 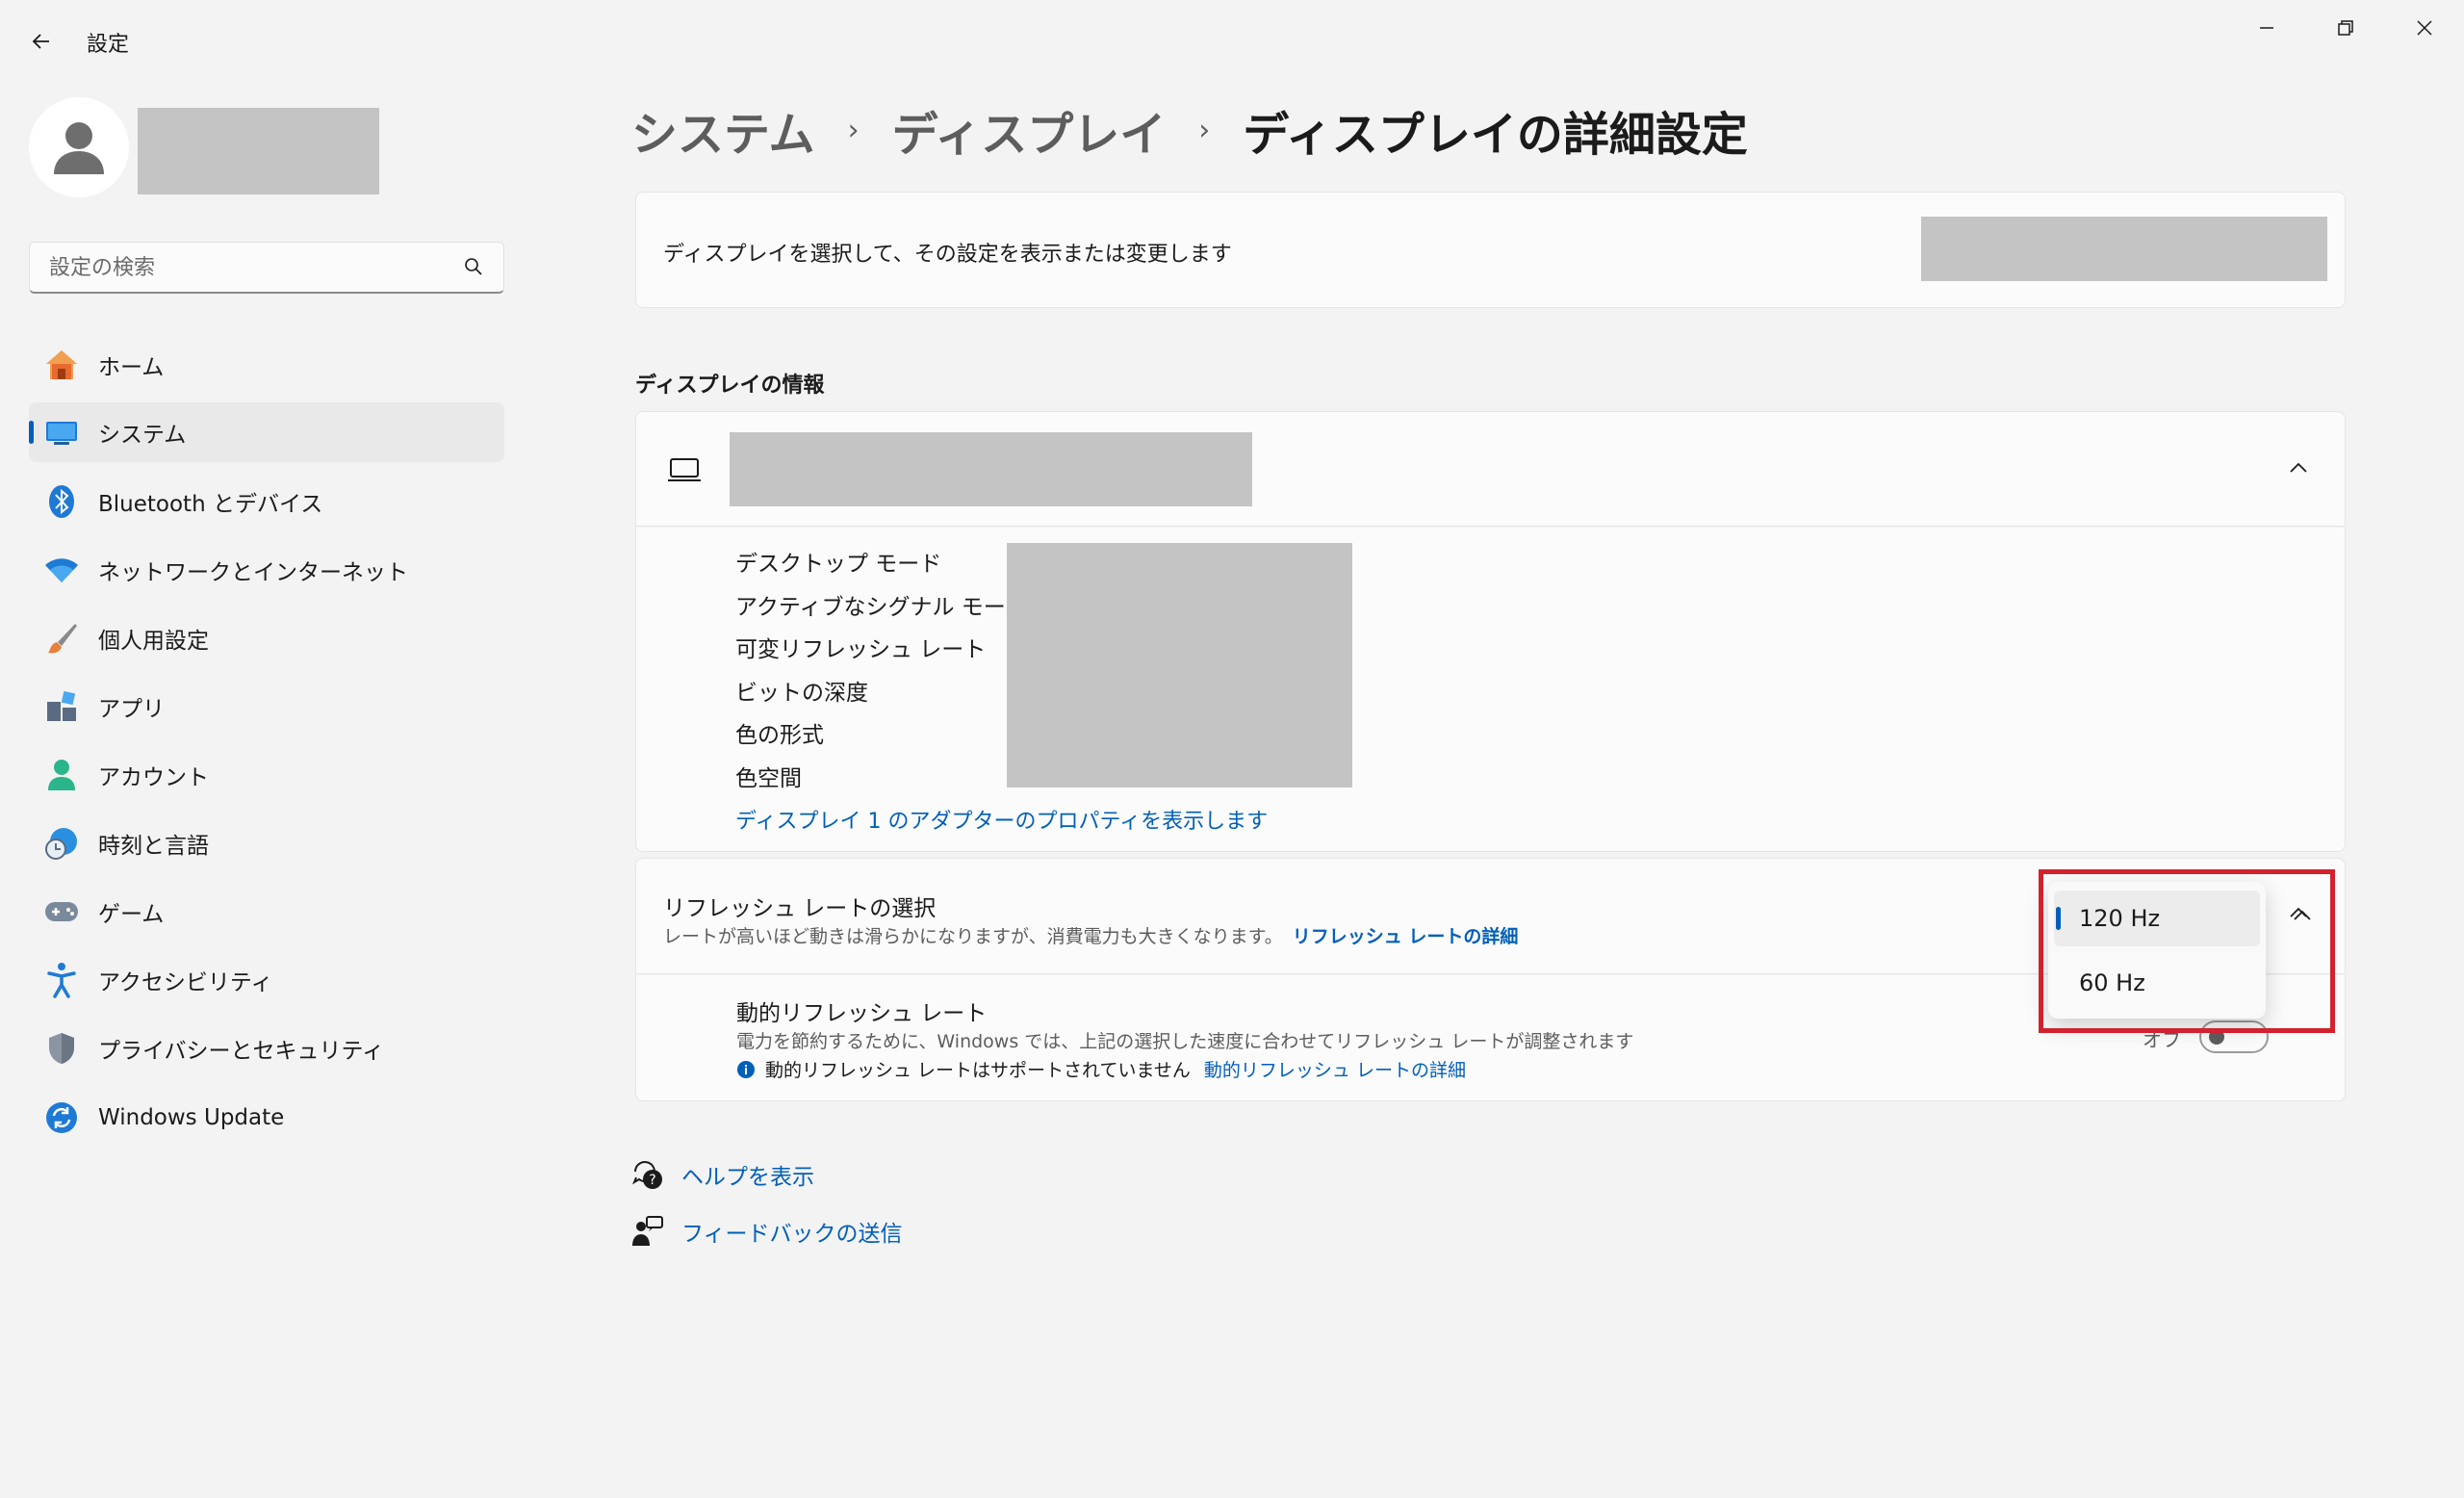 What do you see at coordinates (131, 367) in the screenshot?
I see `sidebar-item-label: ホーム` at bounding box center [131, 367].